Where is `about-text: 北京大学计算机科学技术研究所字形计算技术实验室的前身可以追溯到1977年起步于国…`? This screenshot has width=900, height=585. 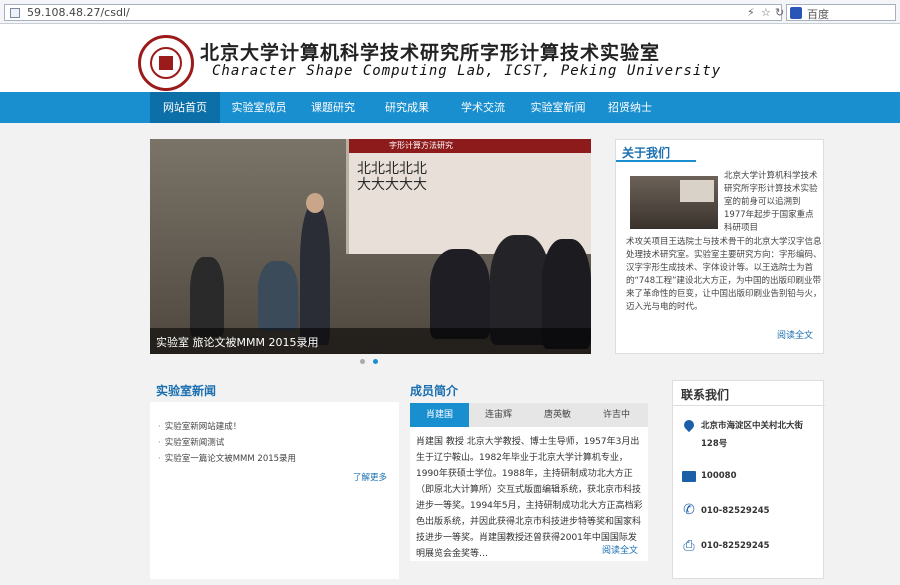
about-text: 北京大学计算机科学技术研究所字形计算技术实验室的前身可以追溯到1977年起步于国… is located at coordinates (771, 202).